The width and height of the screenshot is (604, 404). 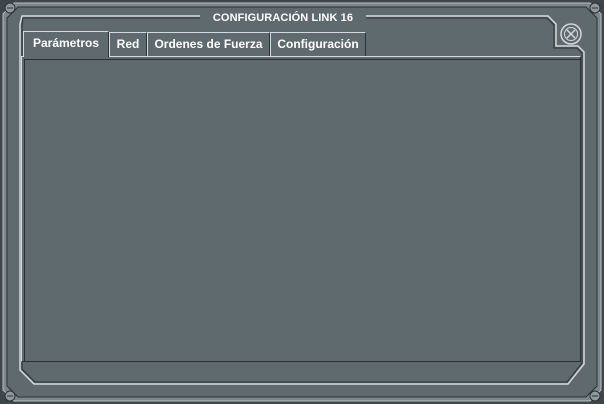 I want to click on close-button, so click(x=571, y=34).